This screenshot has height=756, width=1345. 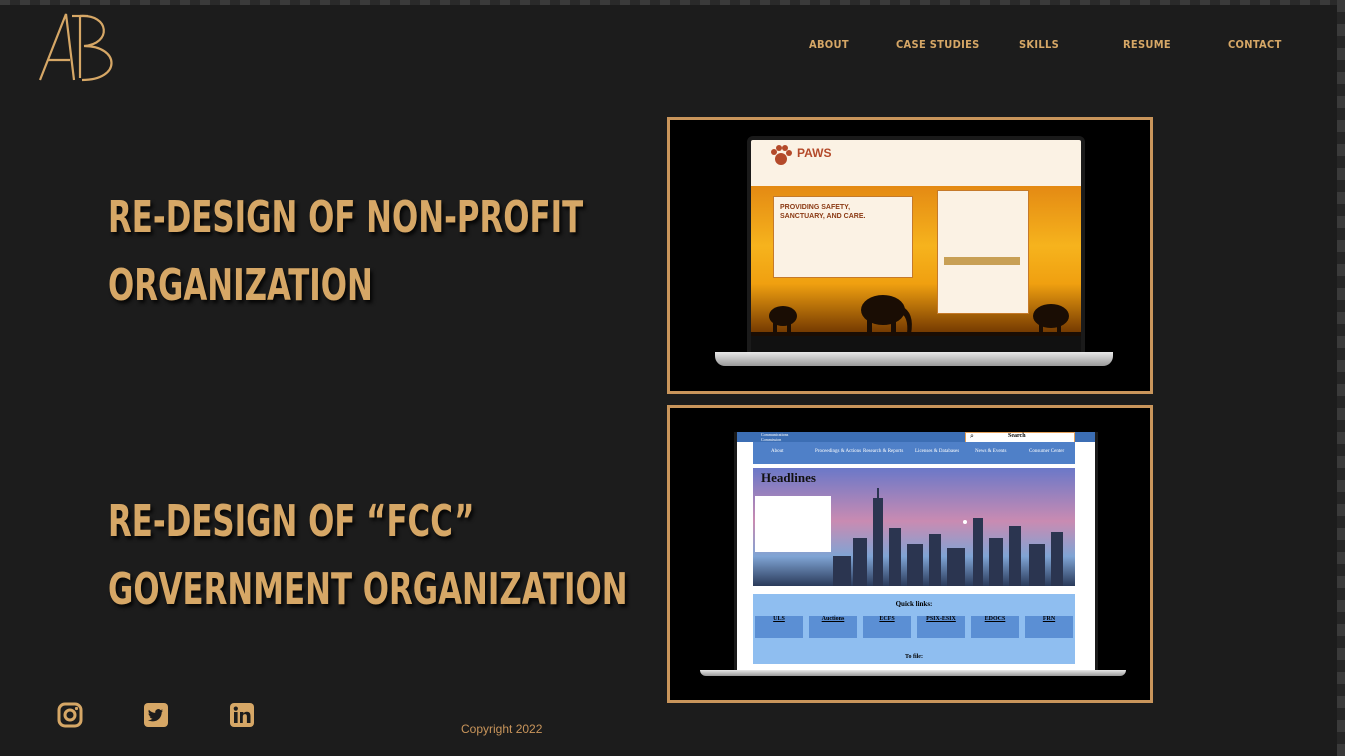 I want to click on fcc-search-label: Search, so click(x=1017, y=436).